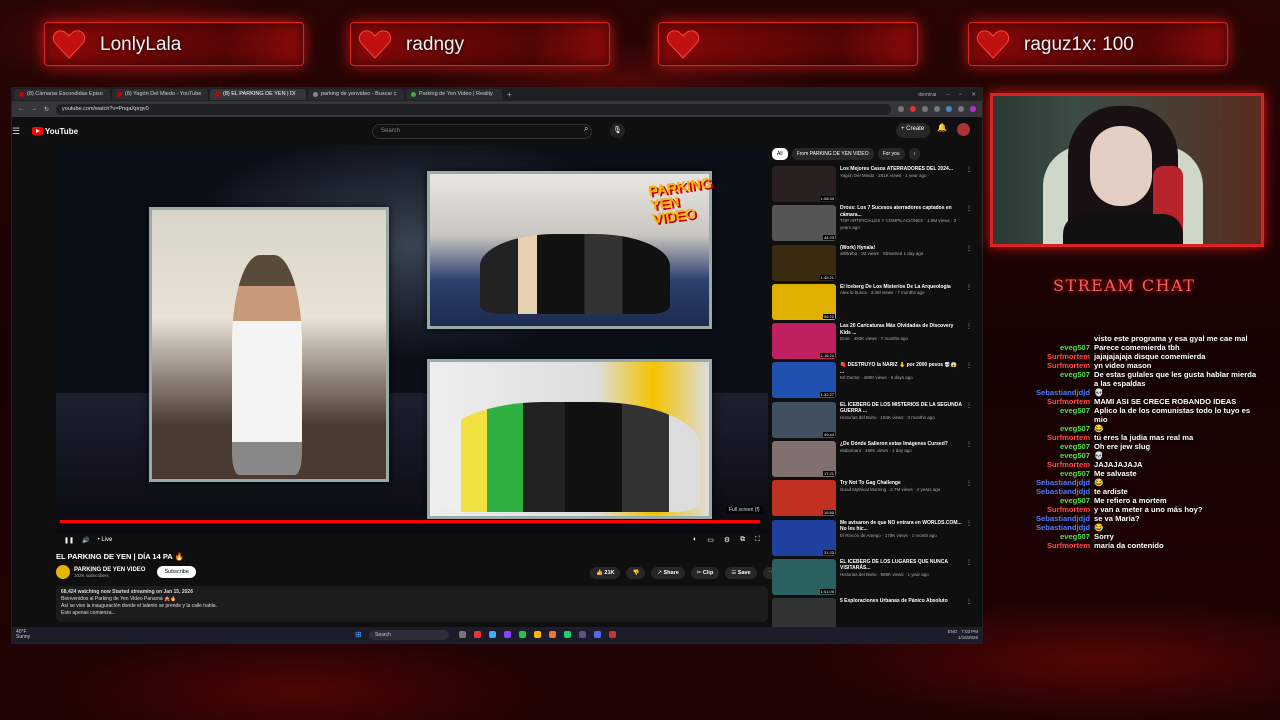 This screenshot has height=720, width=1280. I want to click on browser-tab: (8) Cámaras Escondidas Episo, so click(62, 94).